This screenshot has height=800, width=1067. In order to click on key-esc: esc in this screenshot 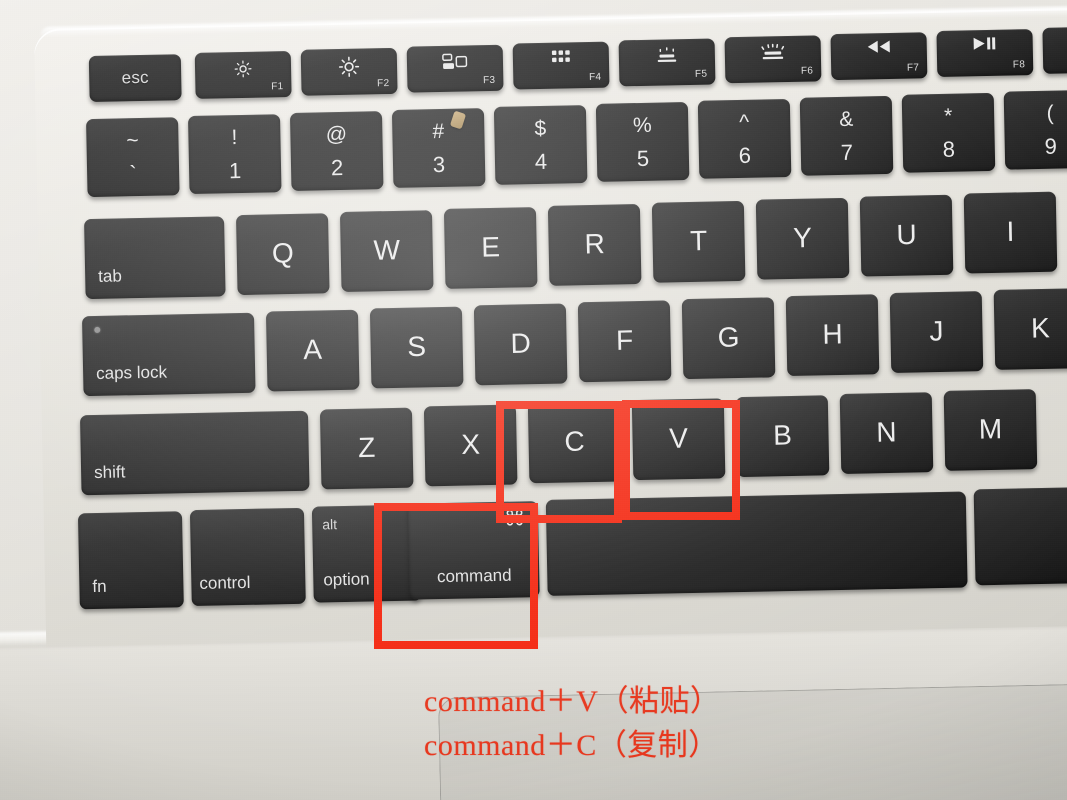, I will do `click(135, 78)`.